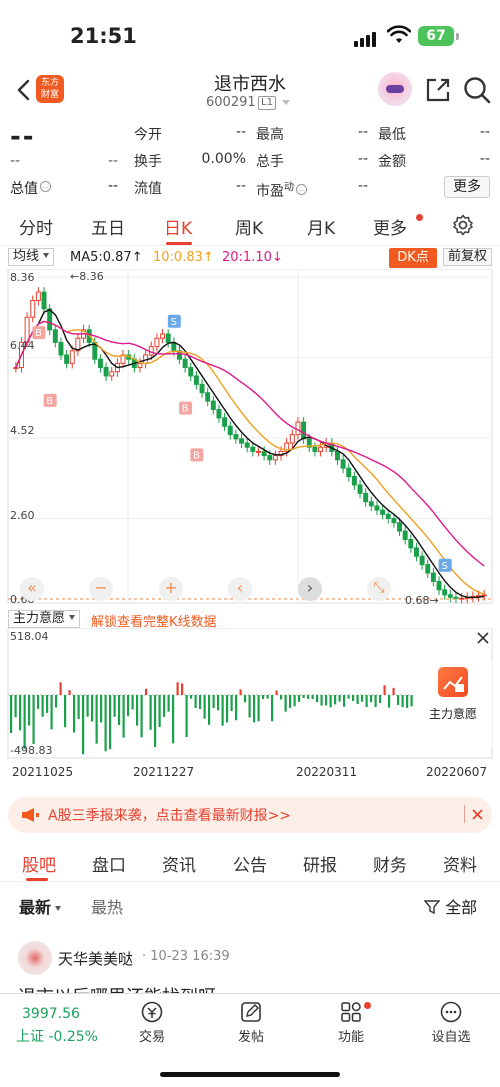  What do you see at coordinates (107, 906) in the screenshot?
I see `sort-hot: 最热` at bounding box center [107, 906].